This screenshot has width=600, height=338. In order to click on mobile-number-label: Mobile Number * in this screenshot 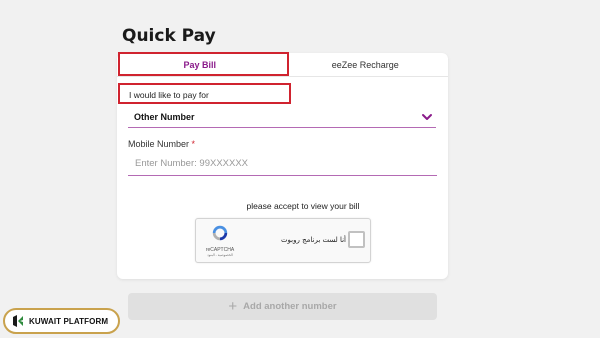, I will do `click(161, 144)`.